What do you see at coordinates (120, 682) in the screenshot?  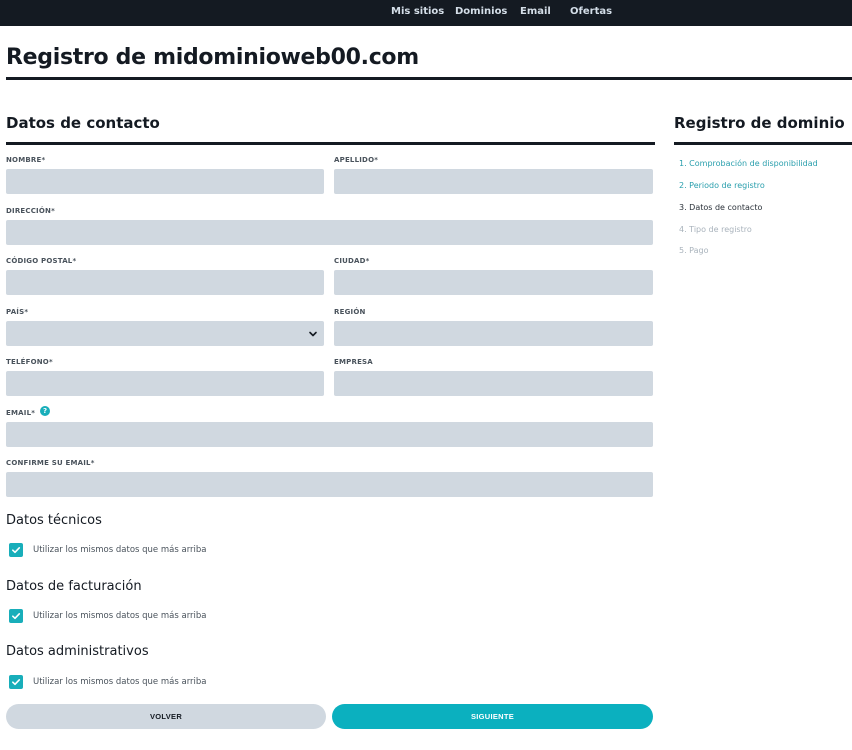 I see `admin-same-label: Utilizar los mismos datos que más arriba` at bounding box center [120, 682].